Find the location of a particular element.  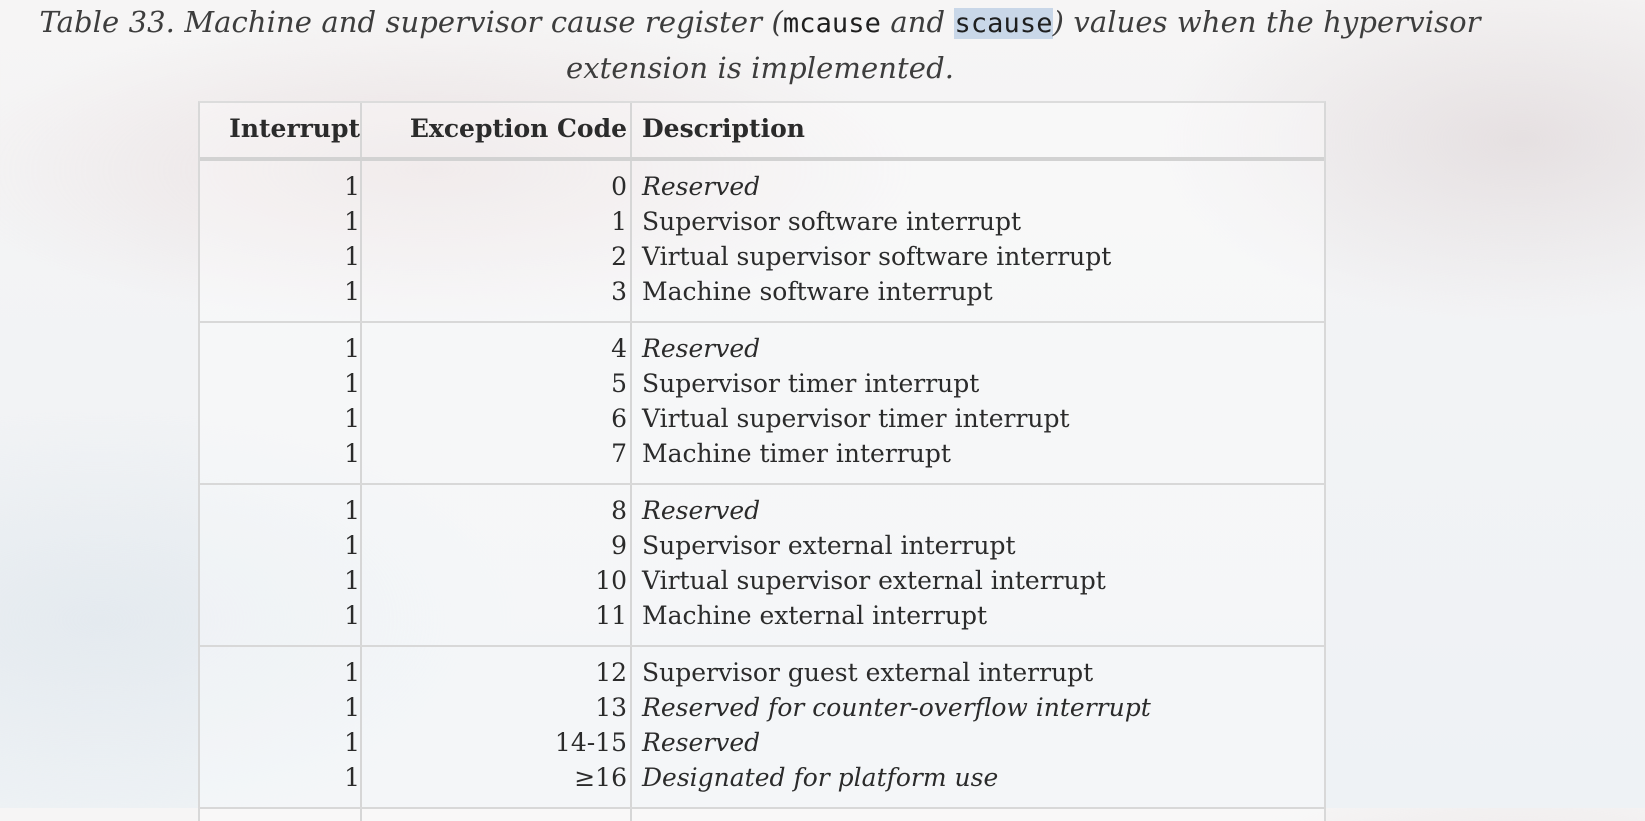

cell-description: Virtual supervisor timer interrupt is located at coordinates (856, 418).